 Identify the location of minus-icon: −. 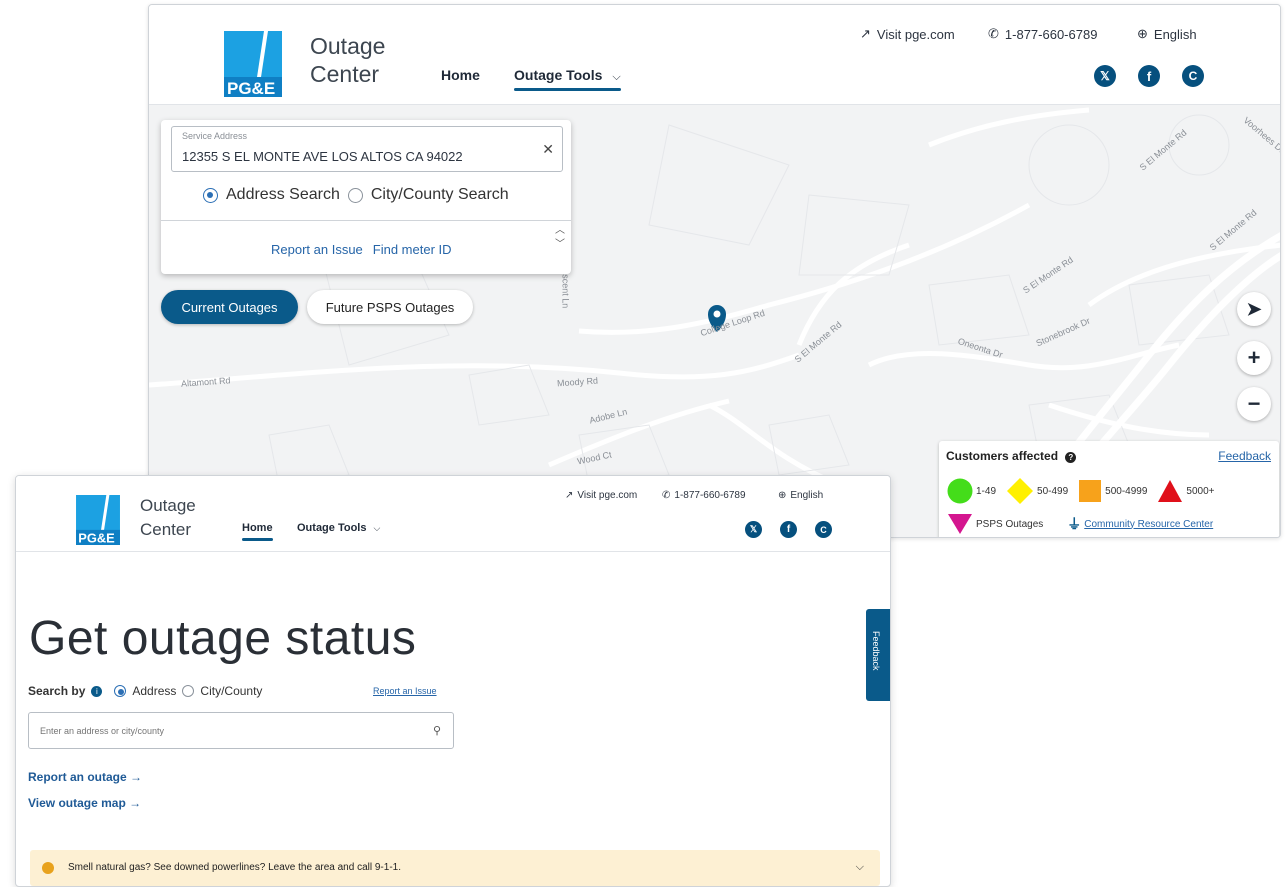
(1254, 403).